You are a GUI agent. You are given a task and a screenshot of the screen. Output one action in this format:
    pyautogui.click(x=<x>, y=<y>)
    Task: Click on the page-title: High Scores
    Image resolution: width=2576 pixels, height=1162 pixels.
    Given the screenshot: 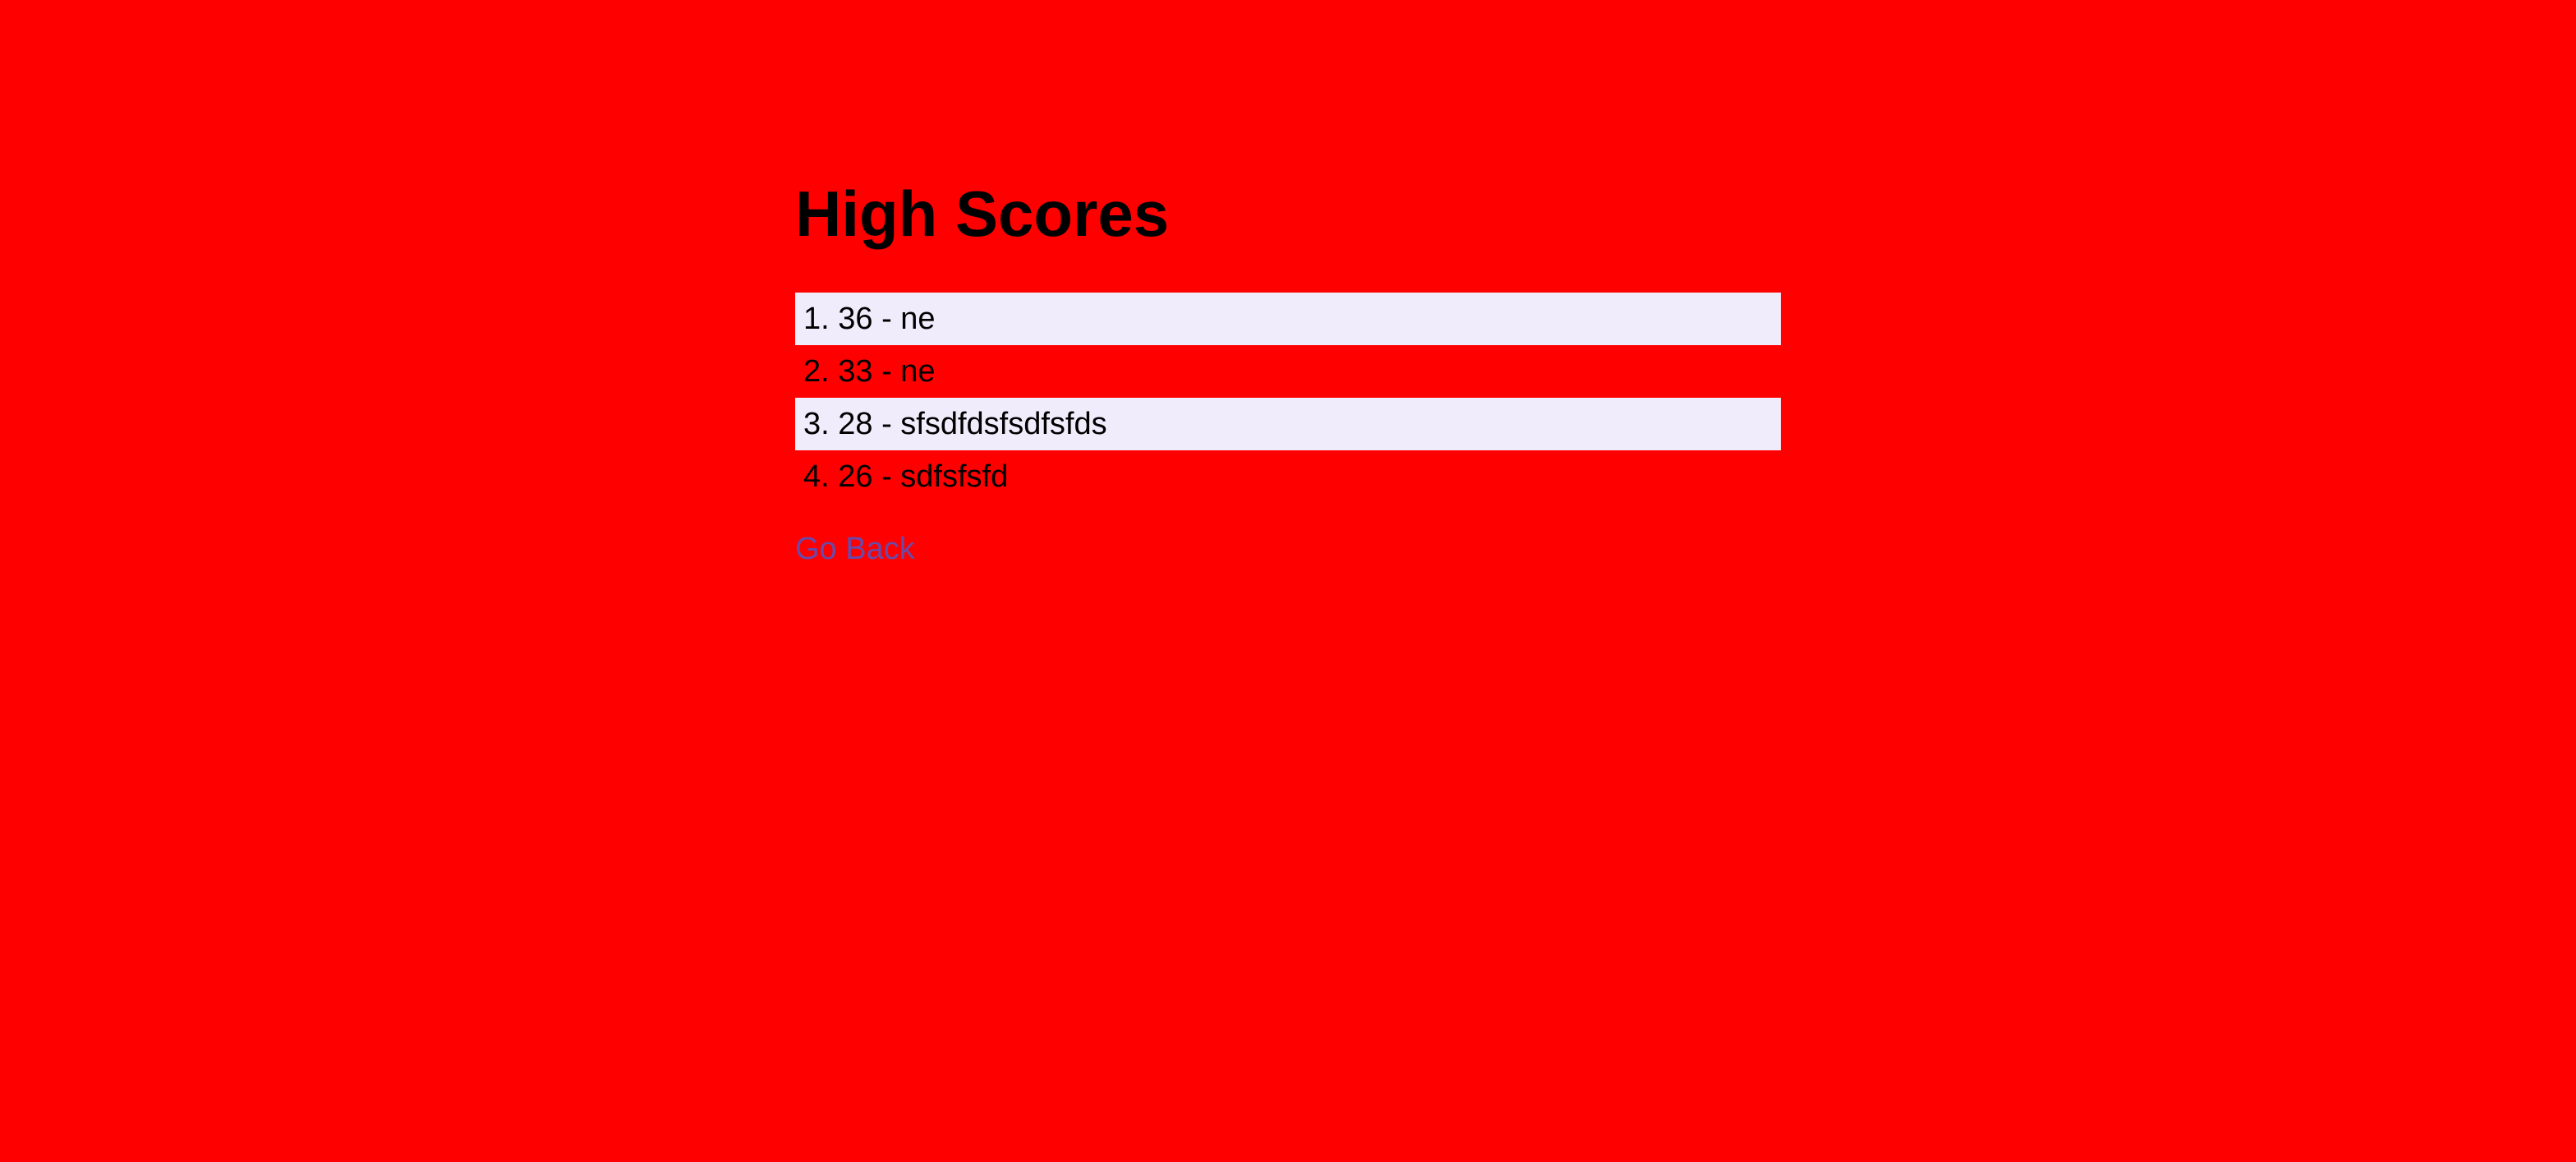 What is the action you would take?
    pyautogui.click(x=982, y=214)
    